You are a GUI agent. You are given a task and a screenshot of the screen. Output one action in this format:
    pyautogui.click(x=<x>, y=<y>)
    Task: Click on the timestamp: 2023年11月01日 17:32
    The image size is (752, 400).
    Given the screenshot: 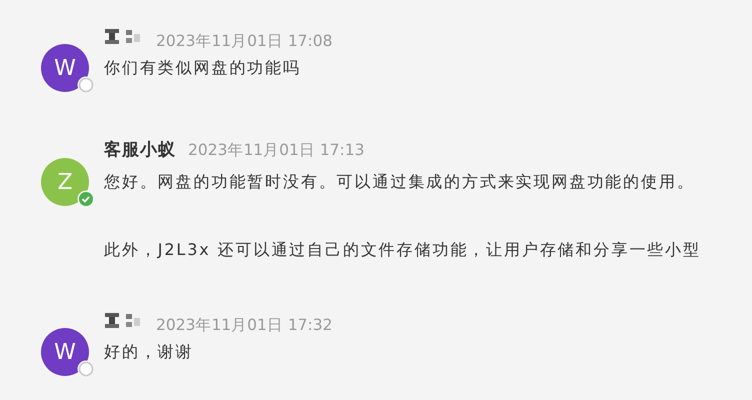 What is the action you would take?
    pyautogui.click(x=244, y=325)
    